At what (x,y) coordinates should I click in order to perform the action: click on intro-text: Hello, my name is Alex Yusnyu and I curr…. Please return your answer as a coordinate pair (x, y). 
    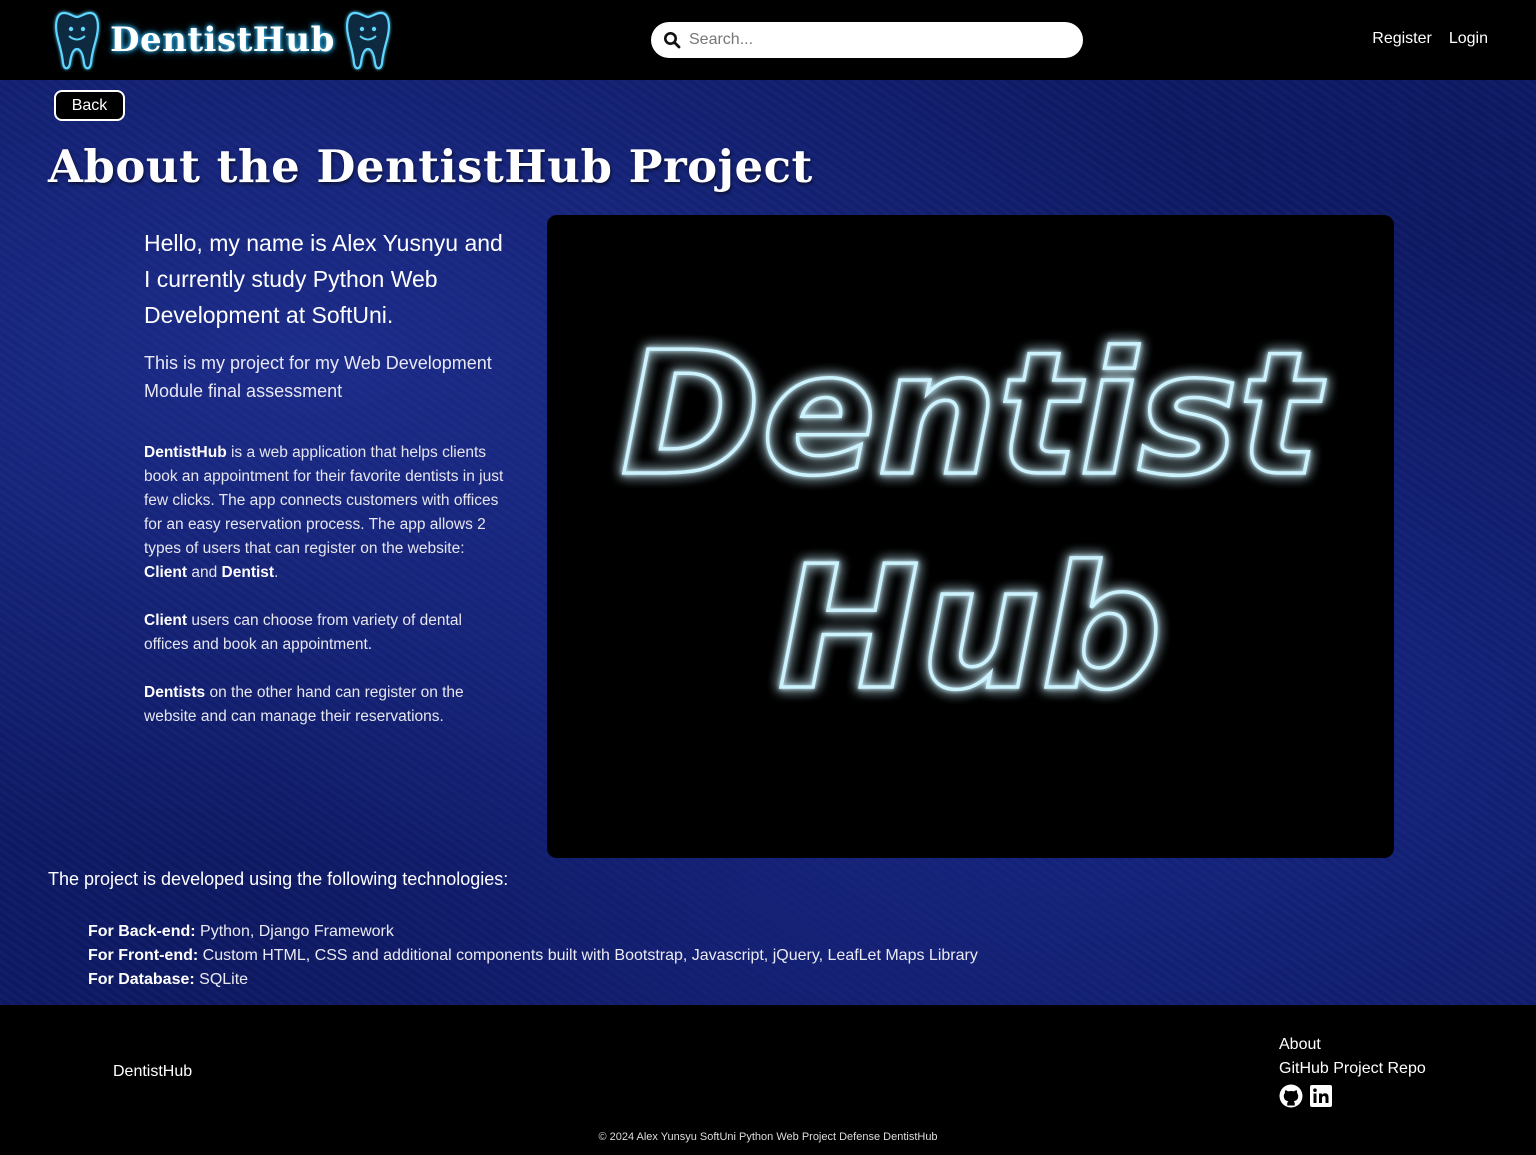
    Looking at the image, I should click on (323, 279).